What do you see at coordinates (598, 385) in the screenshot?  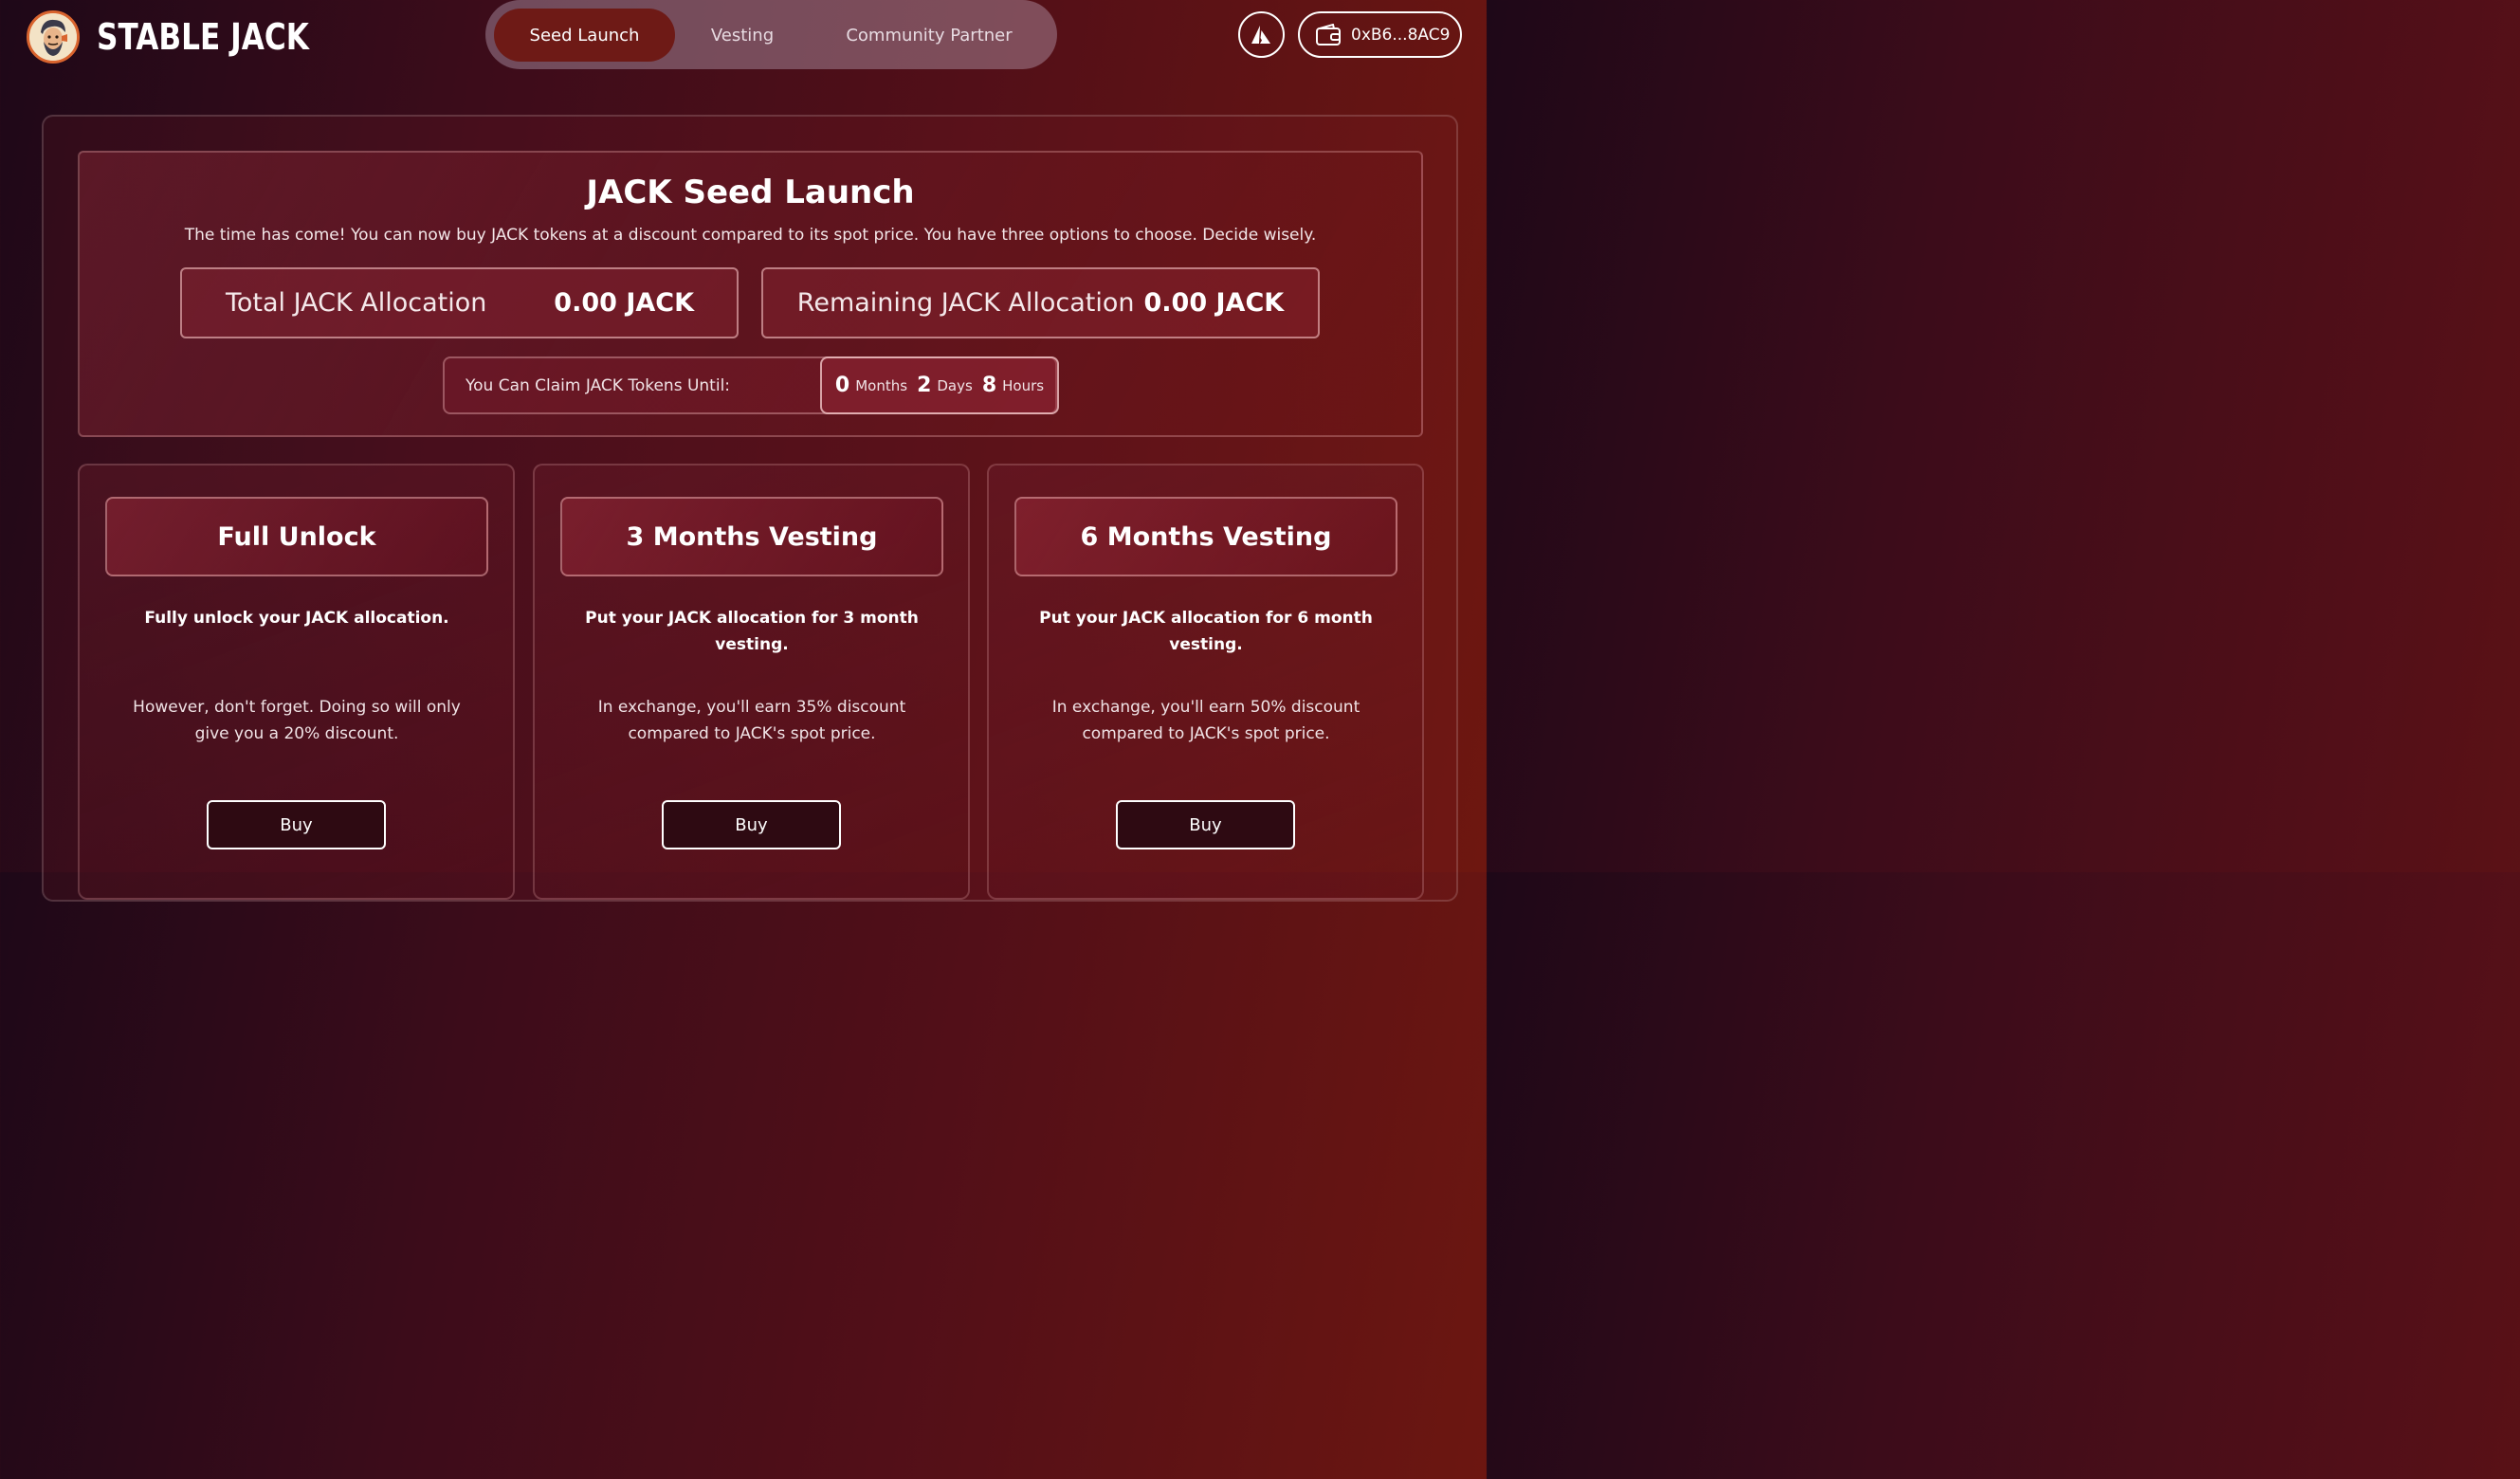 I see `claim-deadline-label: You Can Claim JACK Tokens Until:` at bounding box center [598, 385].